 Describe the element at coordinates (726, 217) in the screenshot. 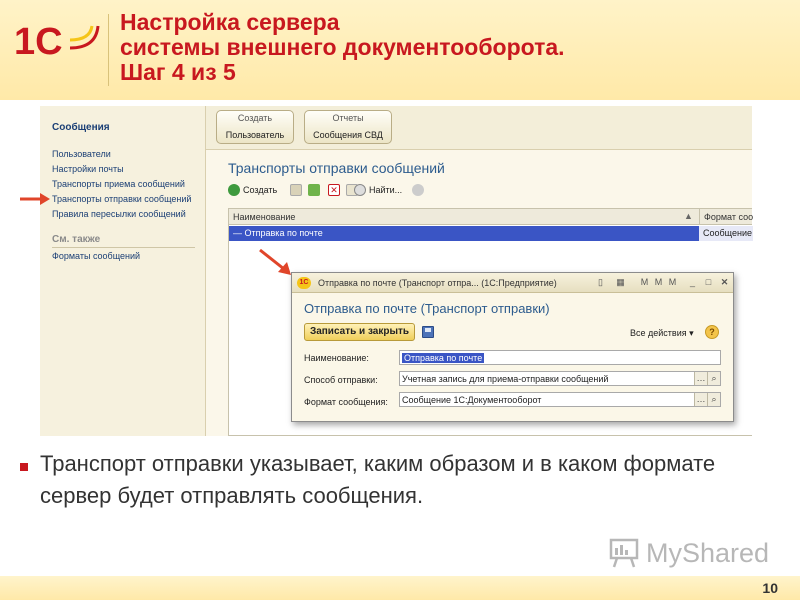

I see `column-header-format: Формат сообщения` at that location.